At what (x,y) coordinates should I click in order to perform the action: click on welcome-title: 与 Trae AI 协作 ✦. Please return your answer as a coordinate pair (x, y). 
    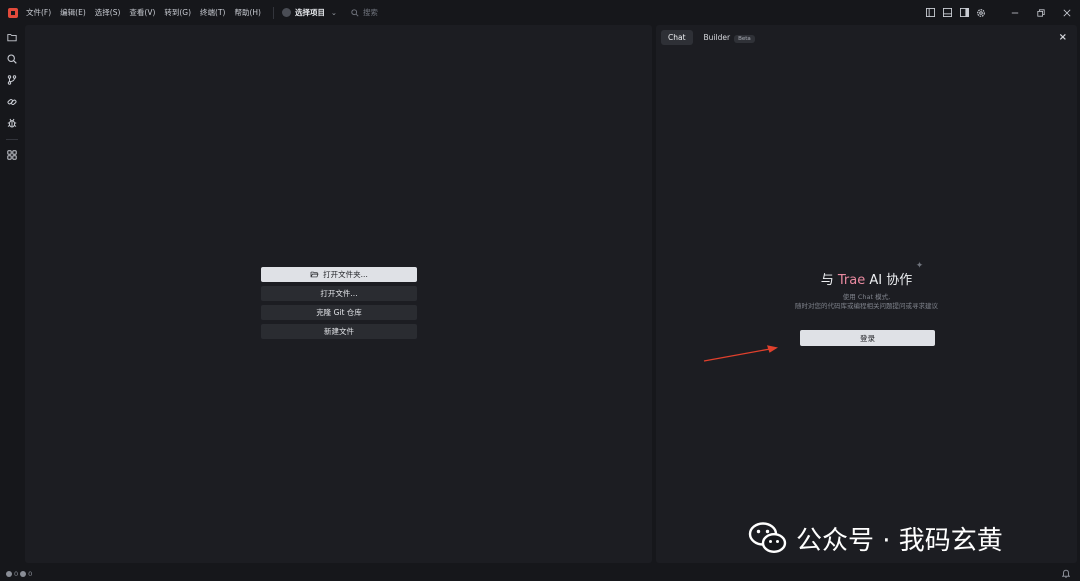
    Looking at the image, I should click on (871, 274).